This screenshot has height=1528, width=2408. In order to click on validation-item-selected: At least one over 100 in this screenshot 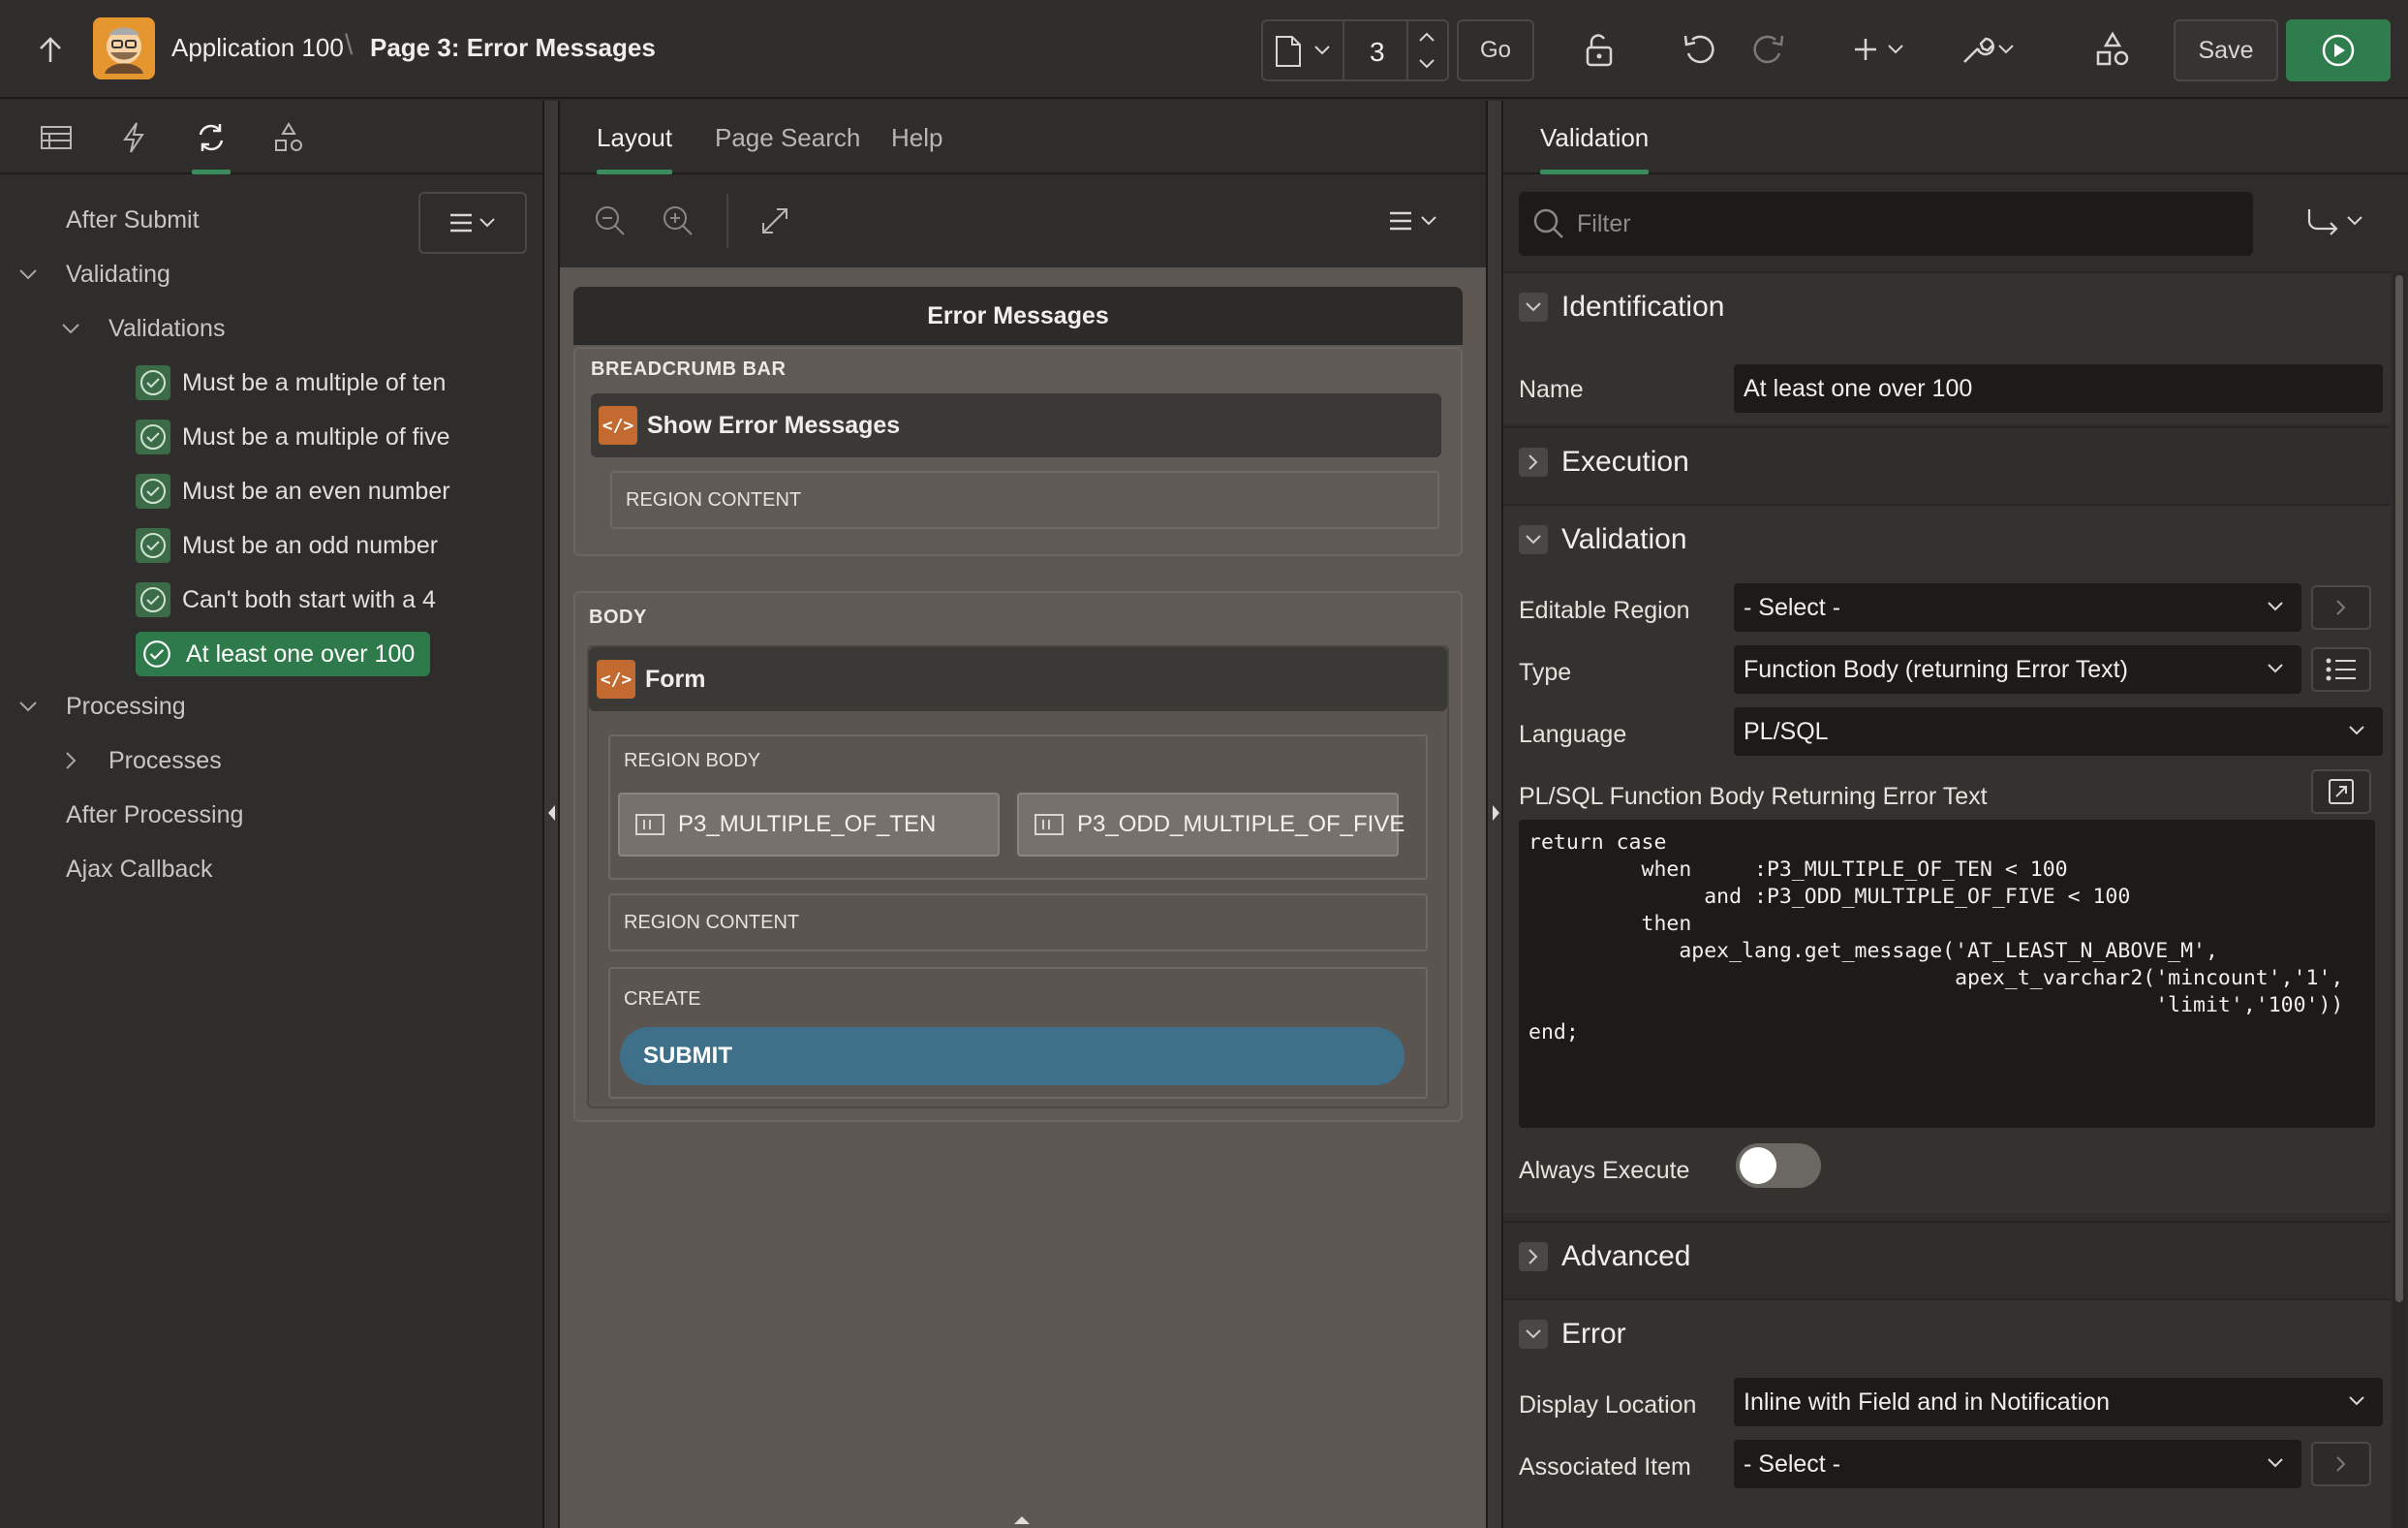, I will do `click(283, 654)`.